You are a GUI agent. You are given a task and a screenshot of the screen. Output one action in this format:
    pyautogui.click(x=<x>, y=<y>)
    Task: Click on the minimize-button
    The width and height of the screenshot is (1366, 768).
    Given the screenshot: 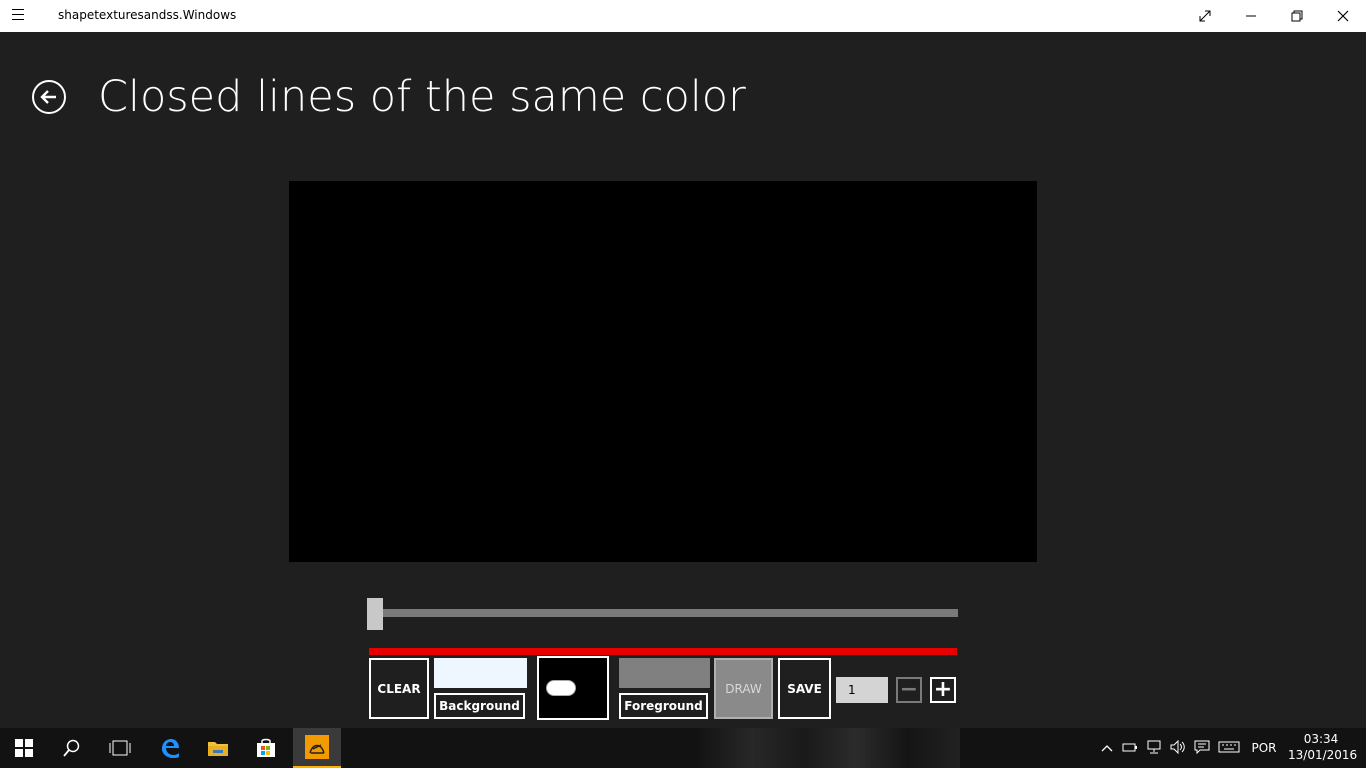 What is the action you would take?
    pyautogui.click(x=1251, y=16)
    